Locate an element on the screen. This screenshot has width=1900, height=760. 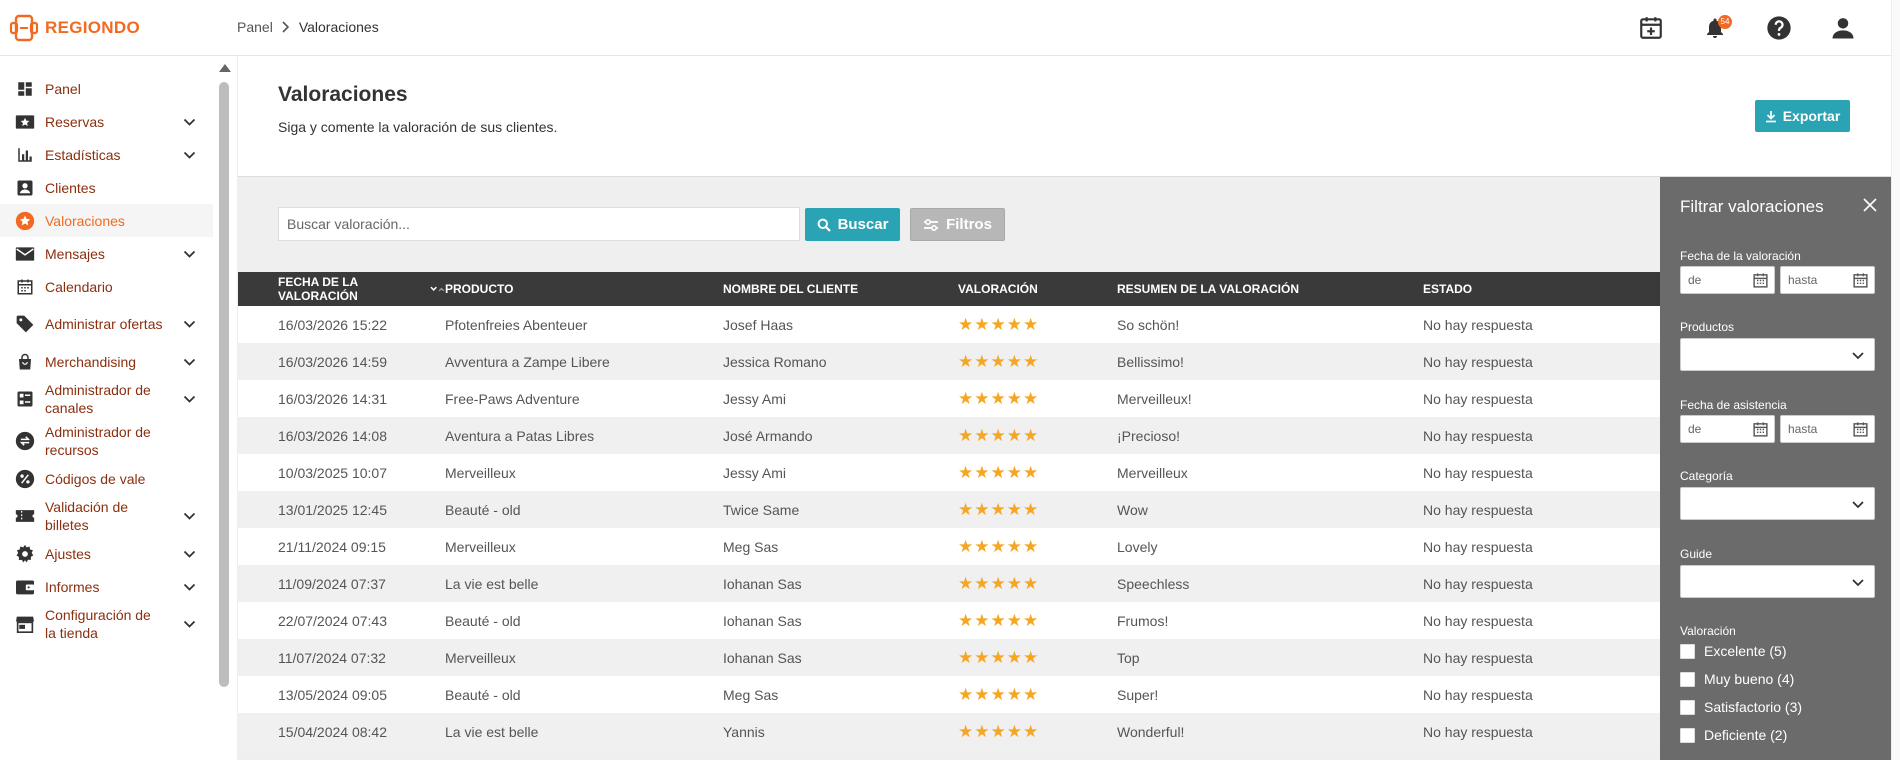
filters-button: Filtros is located at coordinates (957, 224).